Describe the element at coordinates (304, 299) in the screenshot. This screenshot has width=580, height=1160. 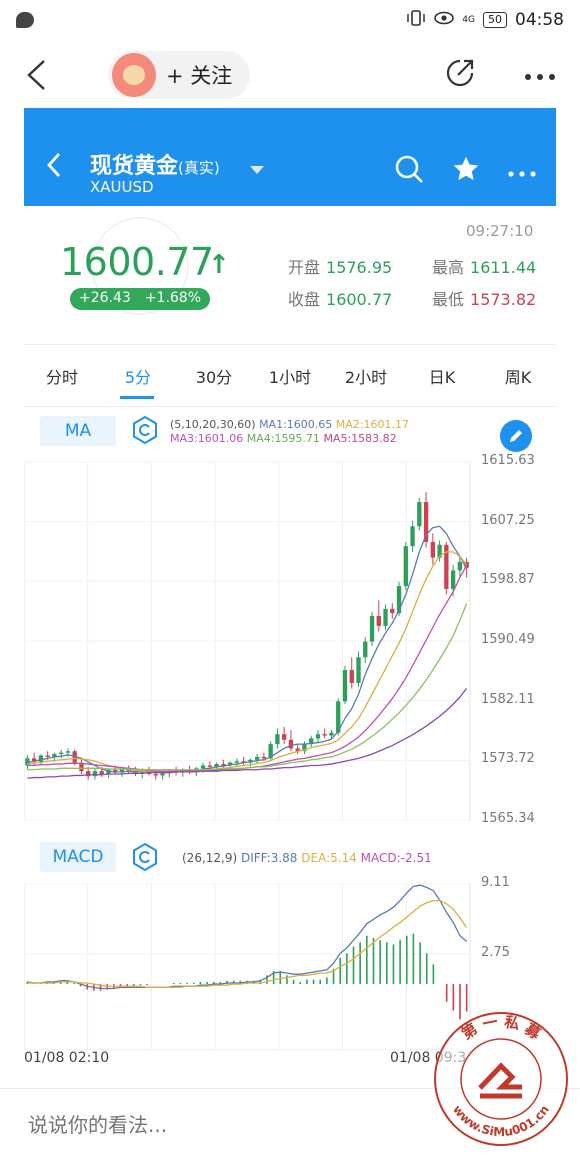
I see `close-label: 收盘` at that location.